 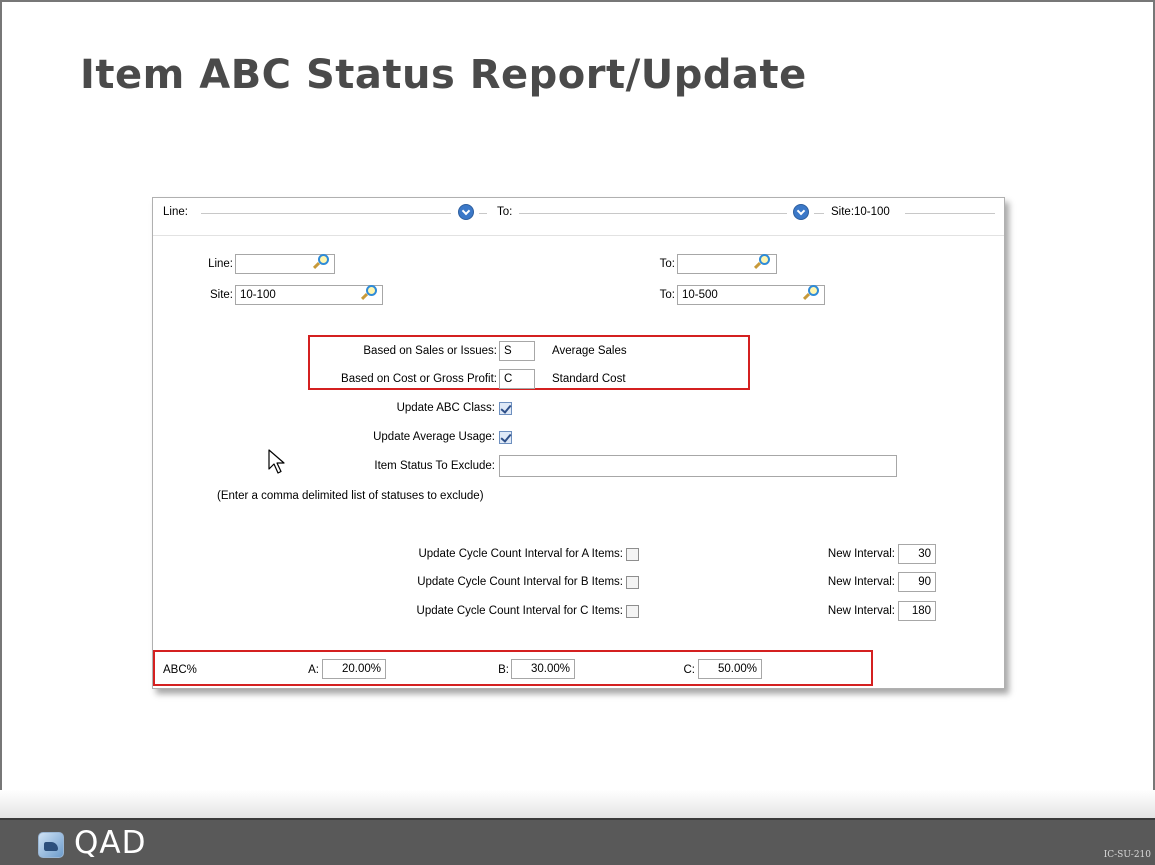 I want to click on cycle-b-interval-label: New Interval:, so click(x=861, y=582).